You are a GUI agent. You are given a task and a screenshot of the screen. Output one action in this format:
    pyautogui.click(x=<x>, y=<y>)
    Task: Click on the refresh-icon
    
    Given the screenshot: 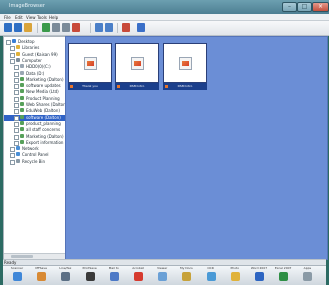 What is the action you would take?
    pyautogui.click(x=46, y=27)
    